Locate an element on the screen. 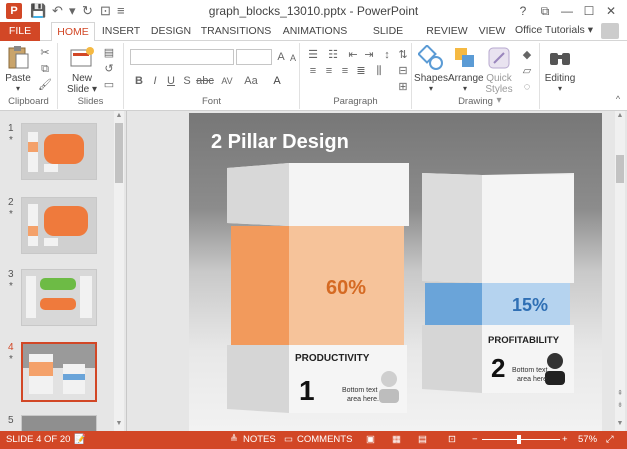 The height and width of the screenshot is (449, 627). pillar1-text-line2: area here. is located at coordinates (363, 399).